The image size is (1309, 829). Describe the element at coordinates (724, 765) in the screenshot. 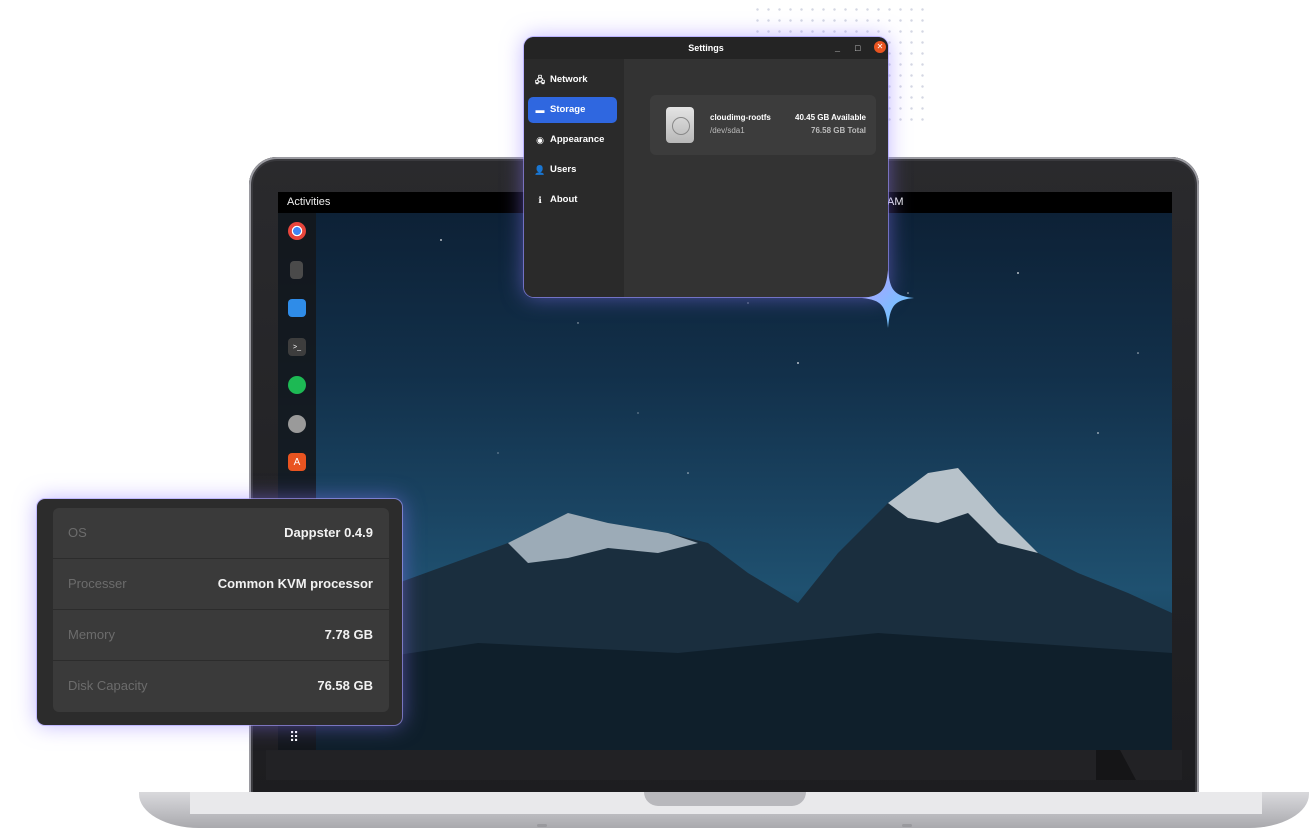

I see `laptop-chin` at that location.